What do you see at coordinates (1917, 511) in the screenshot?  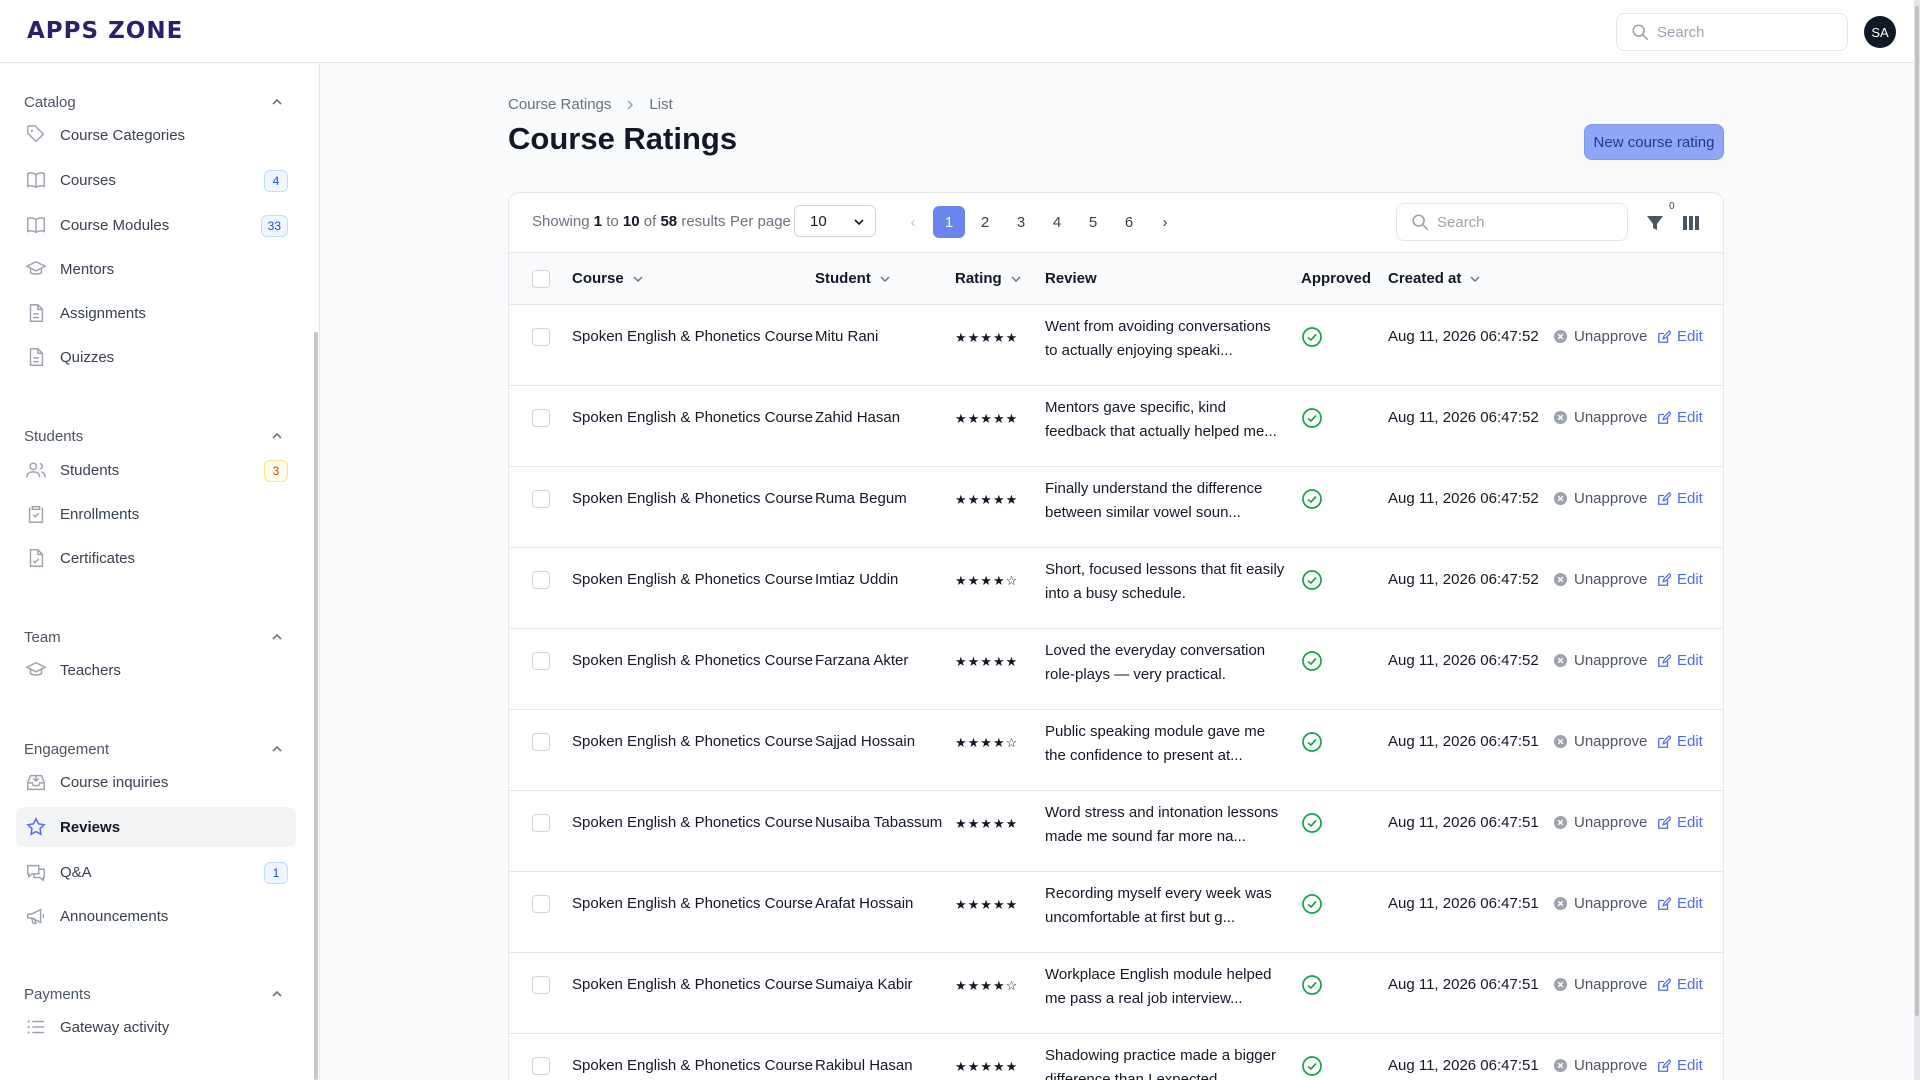 I see `page-scrollbar-thumb` at bounding box center [1917, 511].